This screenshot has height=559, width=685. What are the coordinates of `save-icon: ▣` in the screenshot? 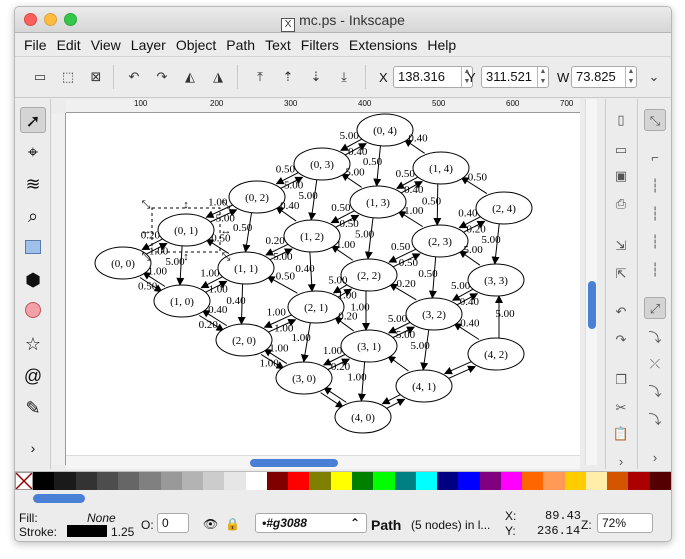 It's located at (621, 176).